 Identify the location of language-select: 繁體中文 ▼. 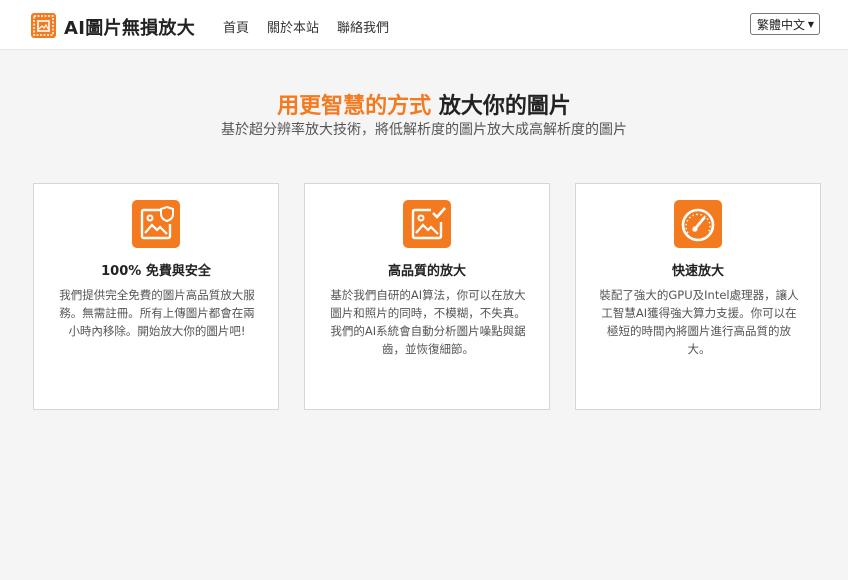
(785, 24).